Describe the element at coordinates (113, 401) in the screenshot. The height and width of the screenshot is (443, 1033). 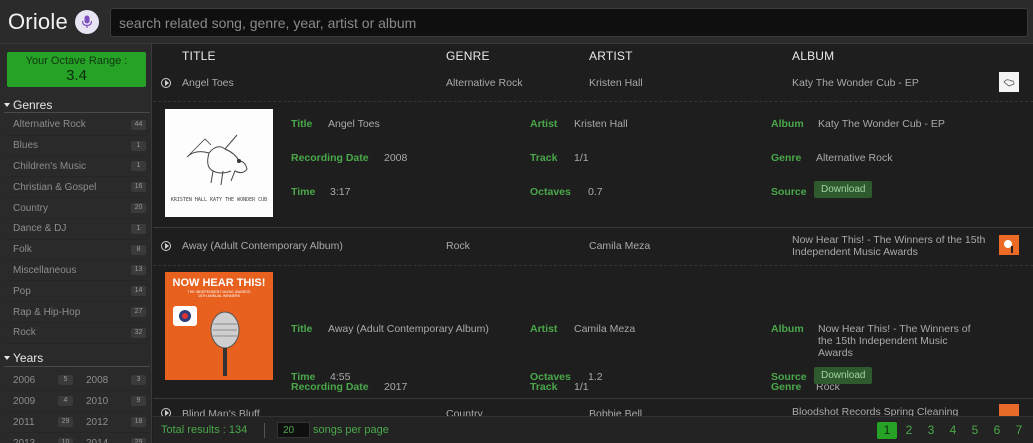
I see `year-item: 2010 9` at that location.